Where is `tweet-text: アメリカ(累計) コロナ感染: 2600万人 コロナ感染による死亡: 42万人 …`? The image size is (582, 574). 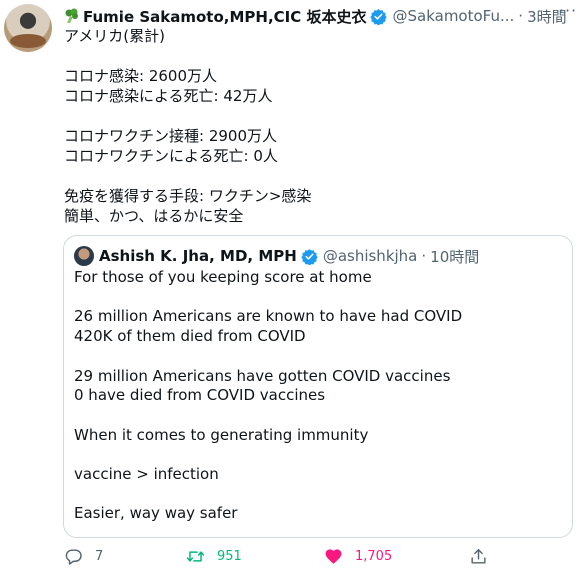 tweet-text: アメリカ(累計) コロナ感染: 2600万人 コロナ感染による死亡: 42万人 … is located at coordinates (188, 126).